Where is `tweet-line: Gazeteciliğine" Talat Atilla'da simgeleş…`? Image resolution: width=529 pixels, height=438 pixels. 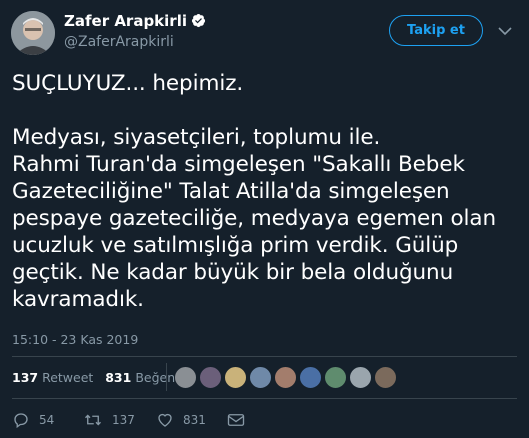
tweet-line: Gazeteciliğine" Talat Atilla'da simgeleş… is located at coordinates (231, 191).